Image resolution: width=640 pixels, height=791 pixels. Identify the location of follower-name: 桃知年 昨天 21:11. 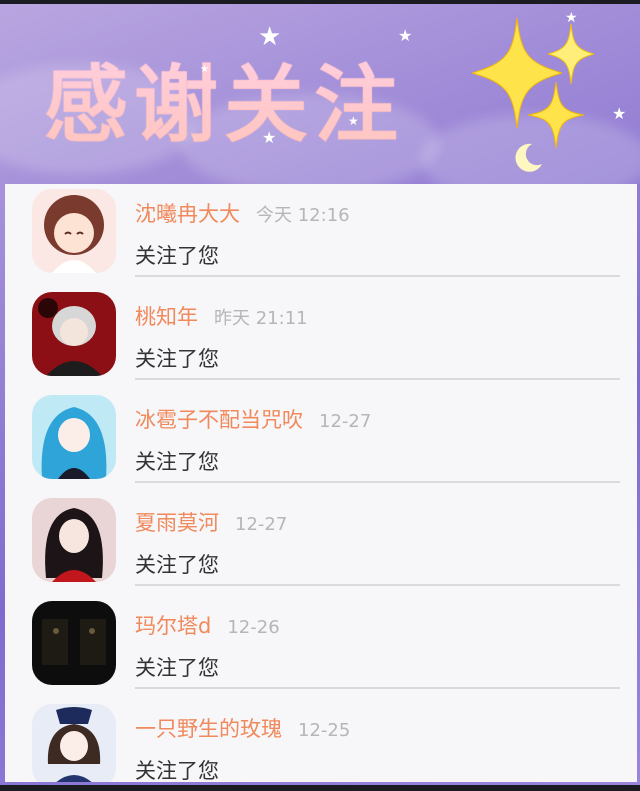
(221, 316).